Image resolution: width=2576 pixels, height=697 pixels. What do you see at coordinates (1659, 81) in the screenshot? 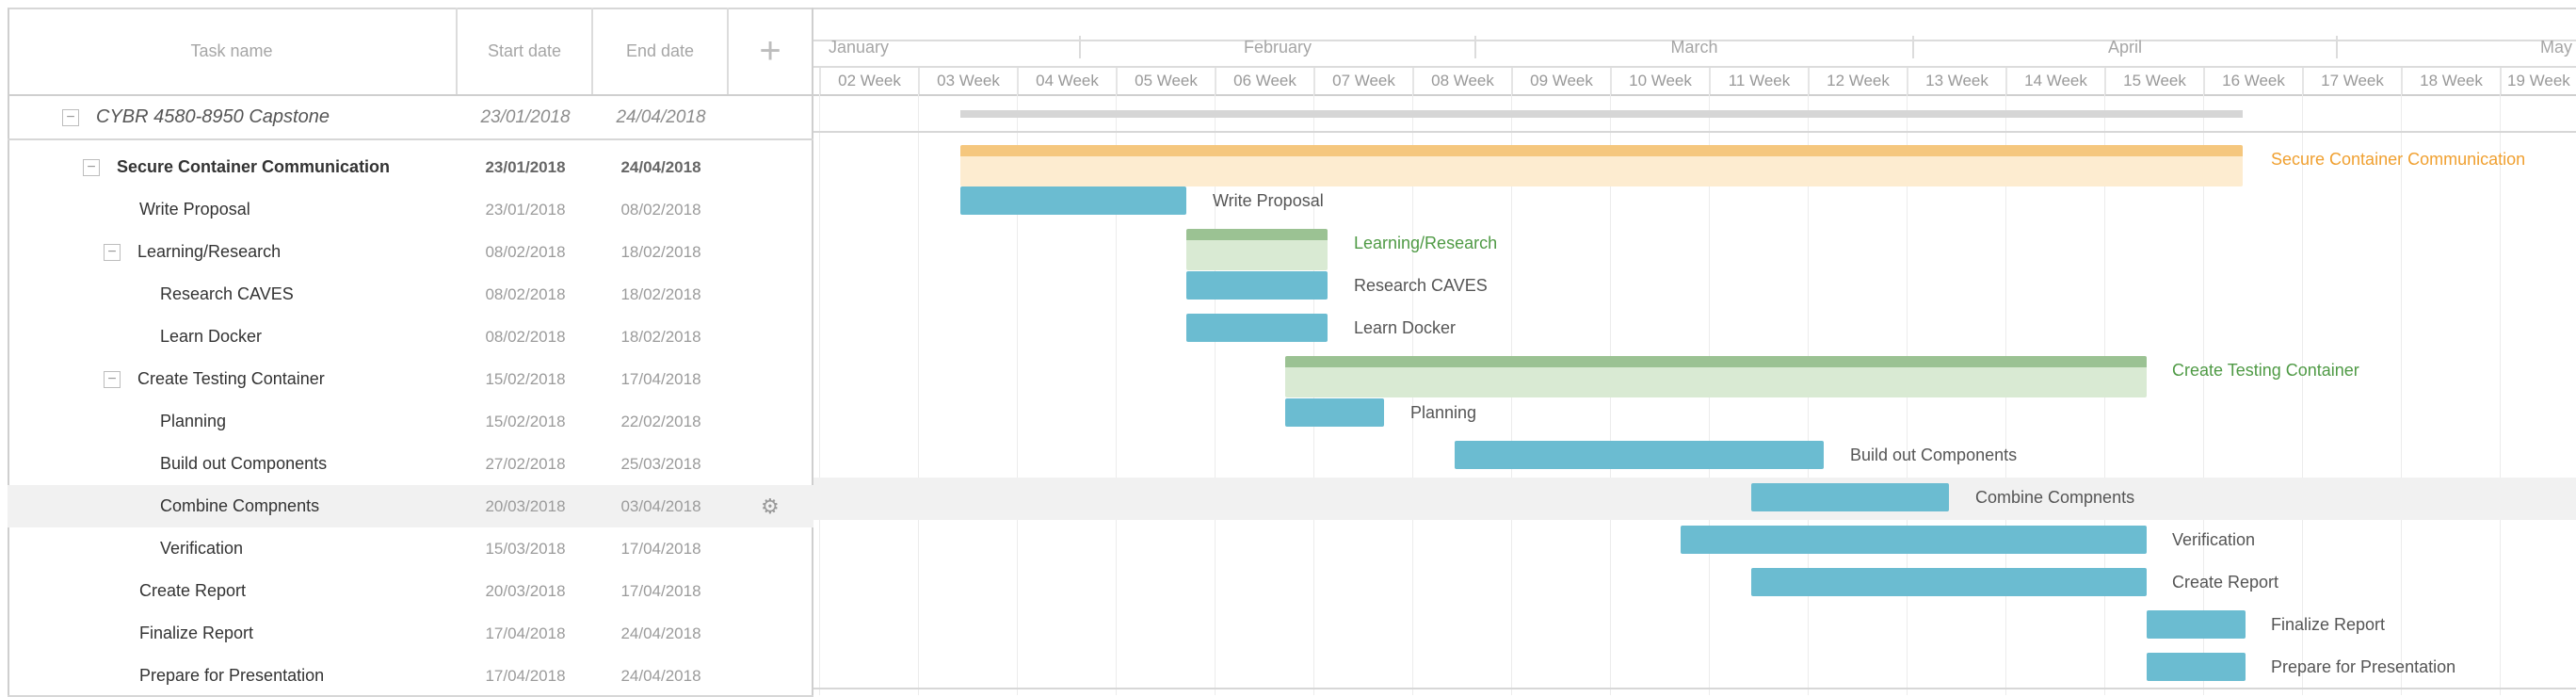
I see `week-label: 10 Week` at bounding box center [1659, 81].